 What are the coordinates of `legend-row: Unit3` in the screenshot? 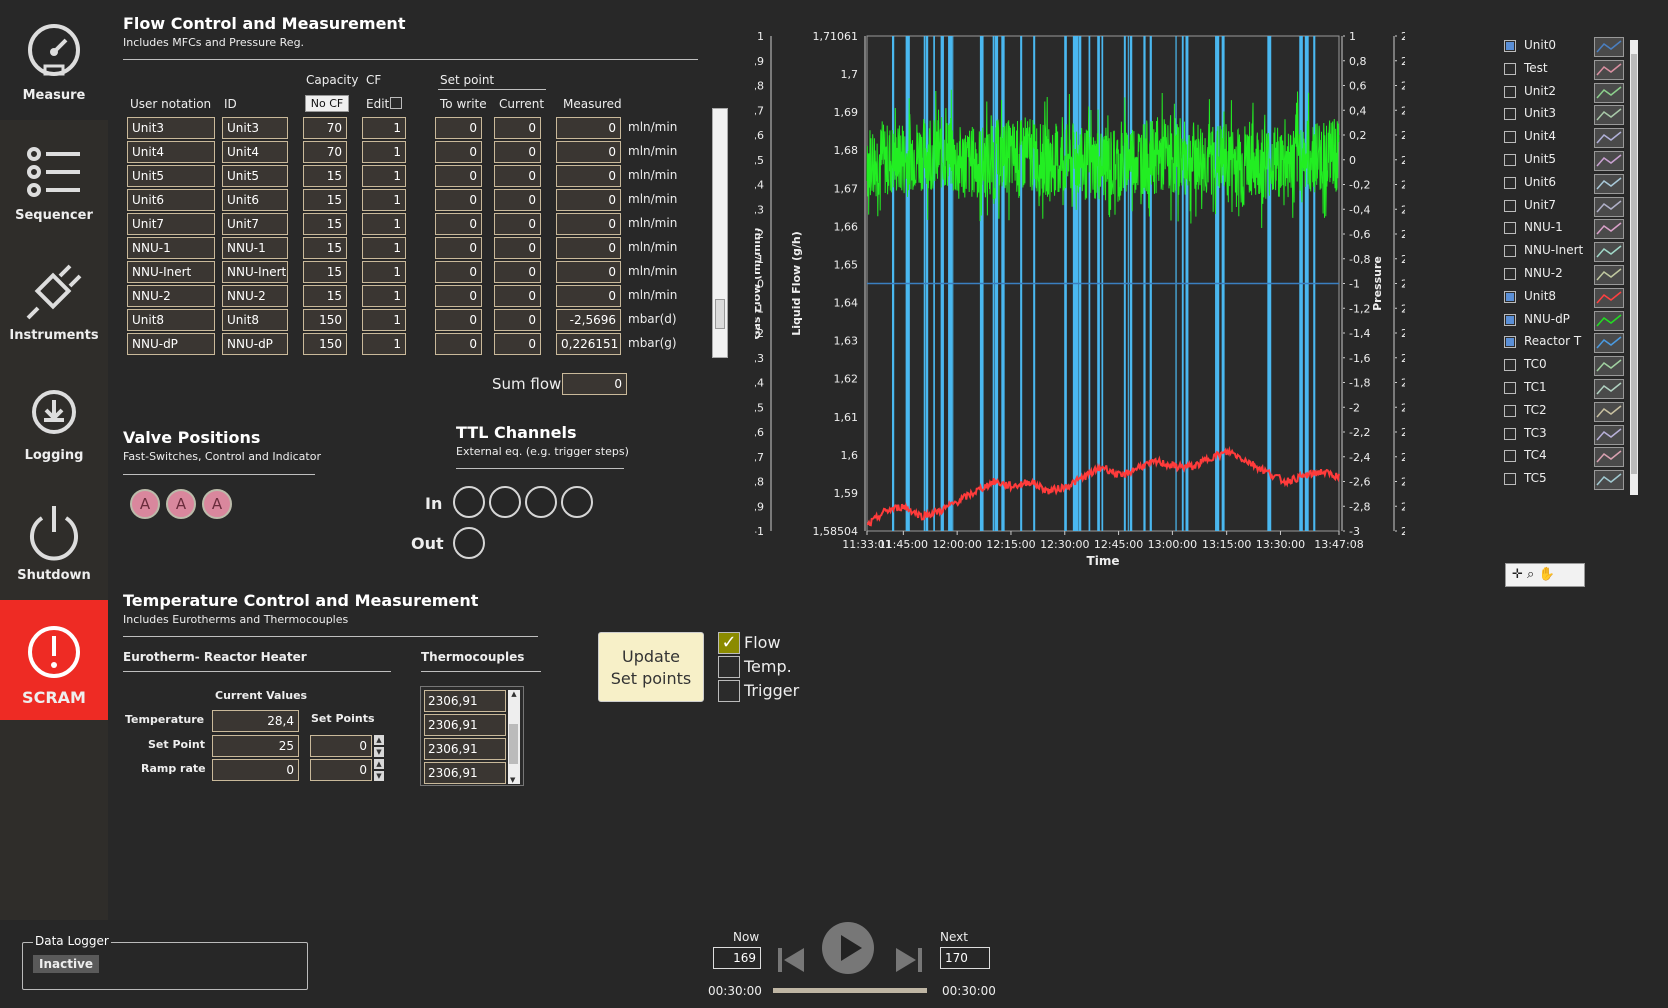 It's located at (1569, 115).